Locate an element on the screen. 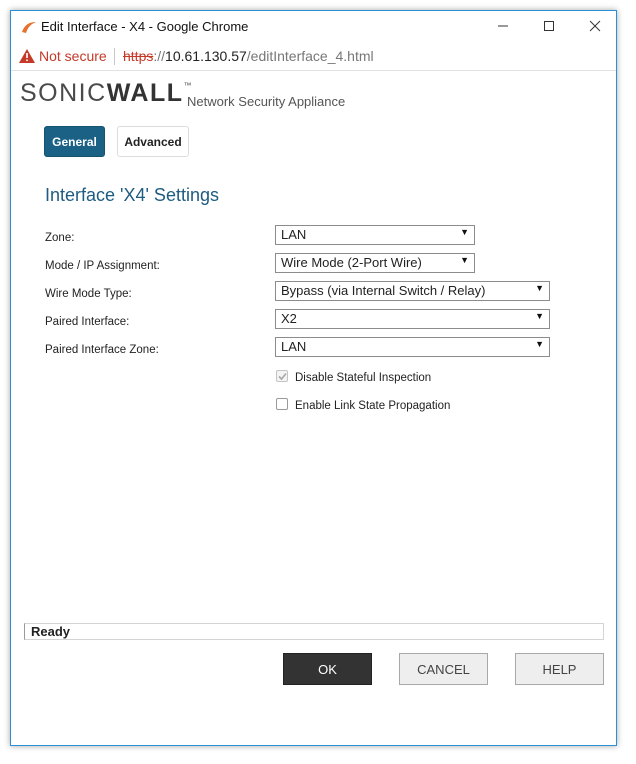 Image resolution: width=636 pixels, height=764 pixels. paired-interface-label: Paired Interface: is located at coordinates (87, 322).